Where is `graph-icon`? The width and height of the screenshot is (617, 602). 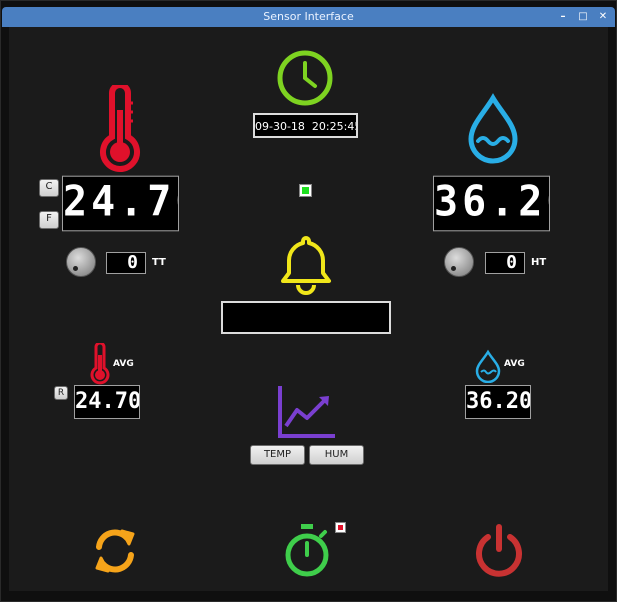
graph-icon is located at coordinates (306, 412).